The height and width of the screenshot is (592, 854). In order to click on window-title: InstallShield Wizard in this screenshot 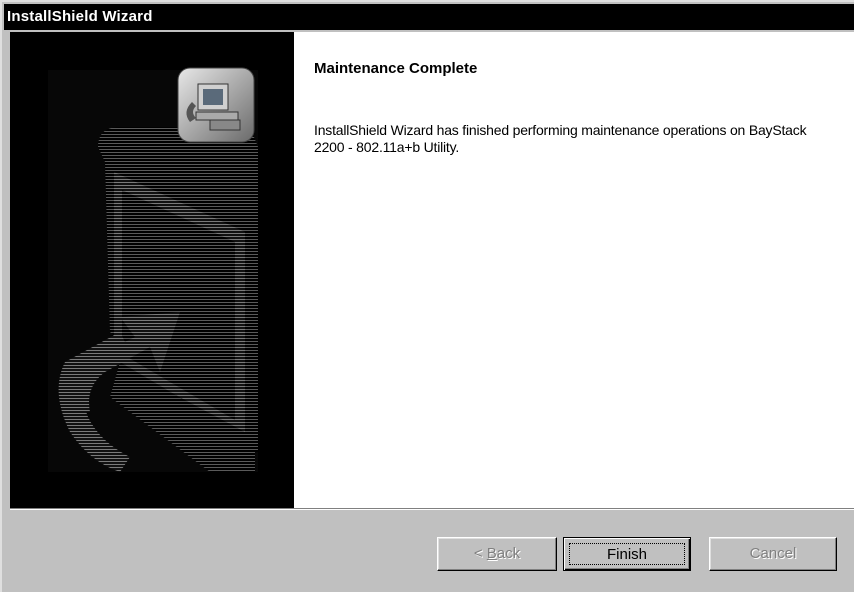, I will do `click(80, 16)`.